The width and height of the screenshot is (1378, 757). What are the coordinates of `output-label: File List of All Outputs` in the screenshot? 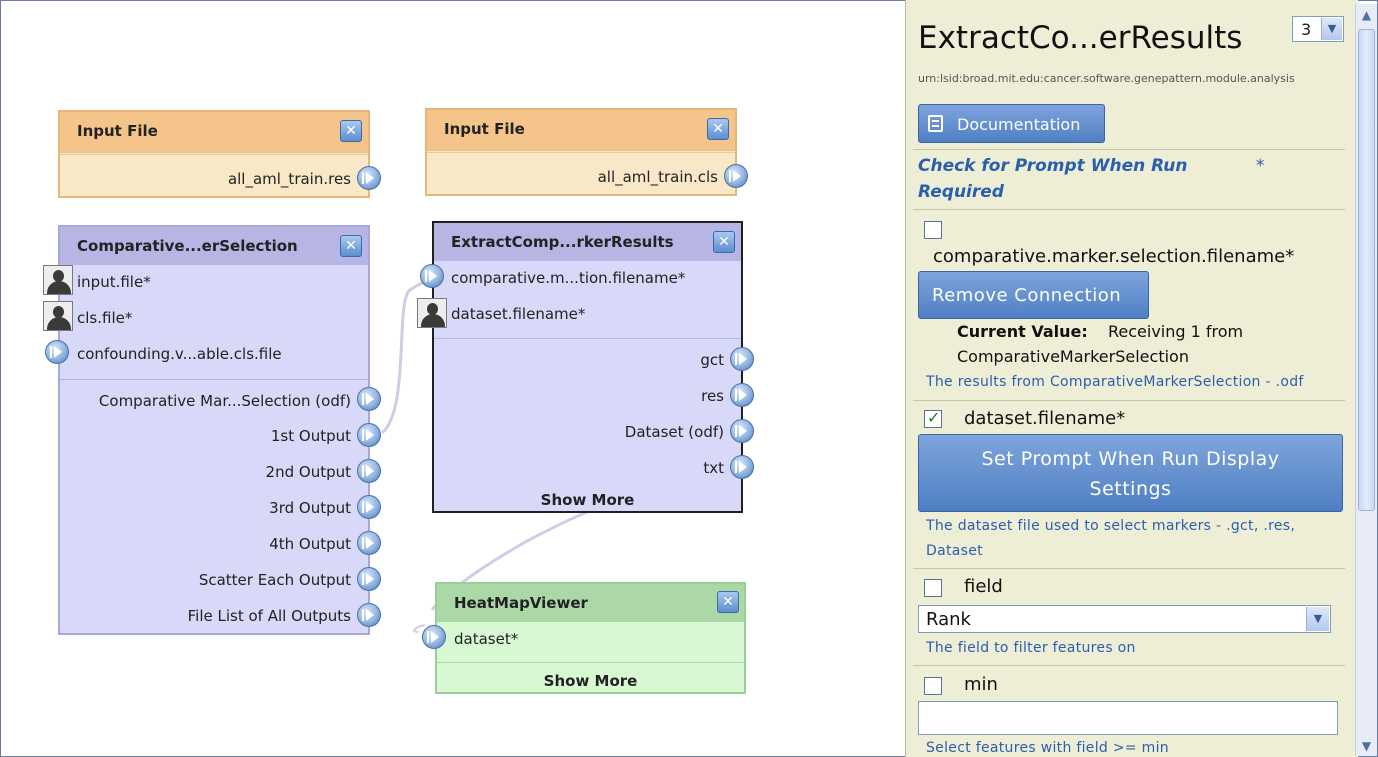 It's located at (269, 616).